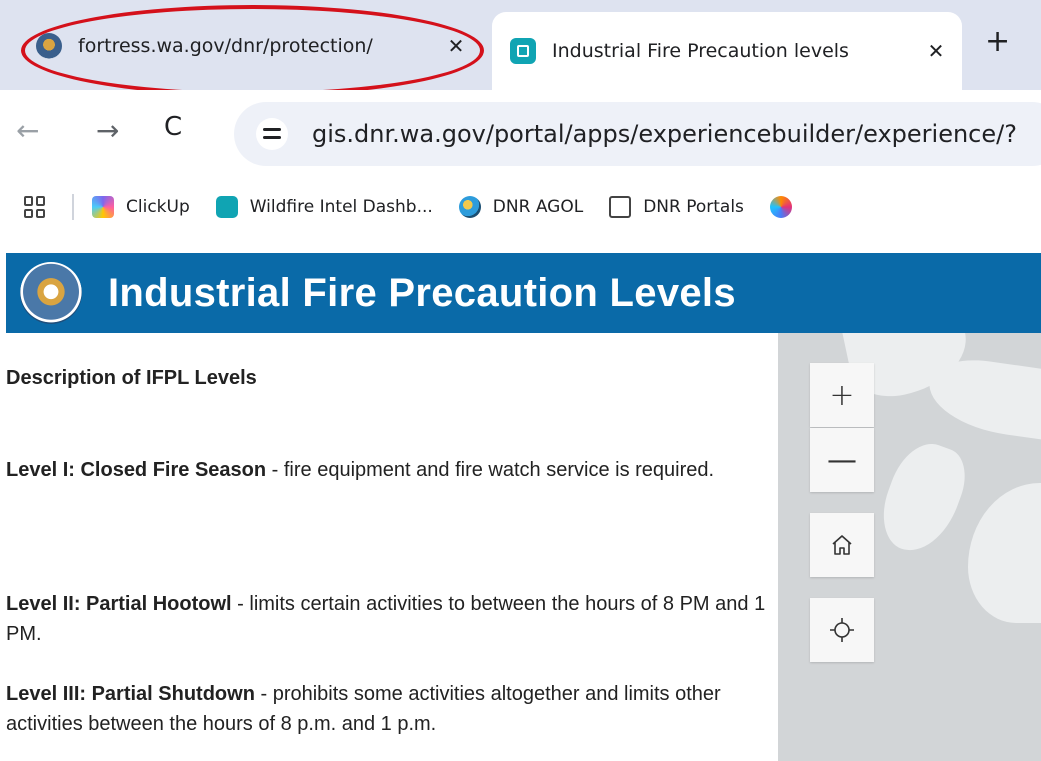  I want to click on map-view: + —, so click(909, 547).